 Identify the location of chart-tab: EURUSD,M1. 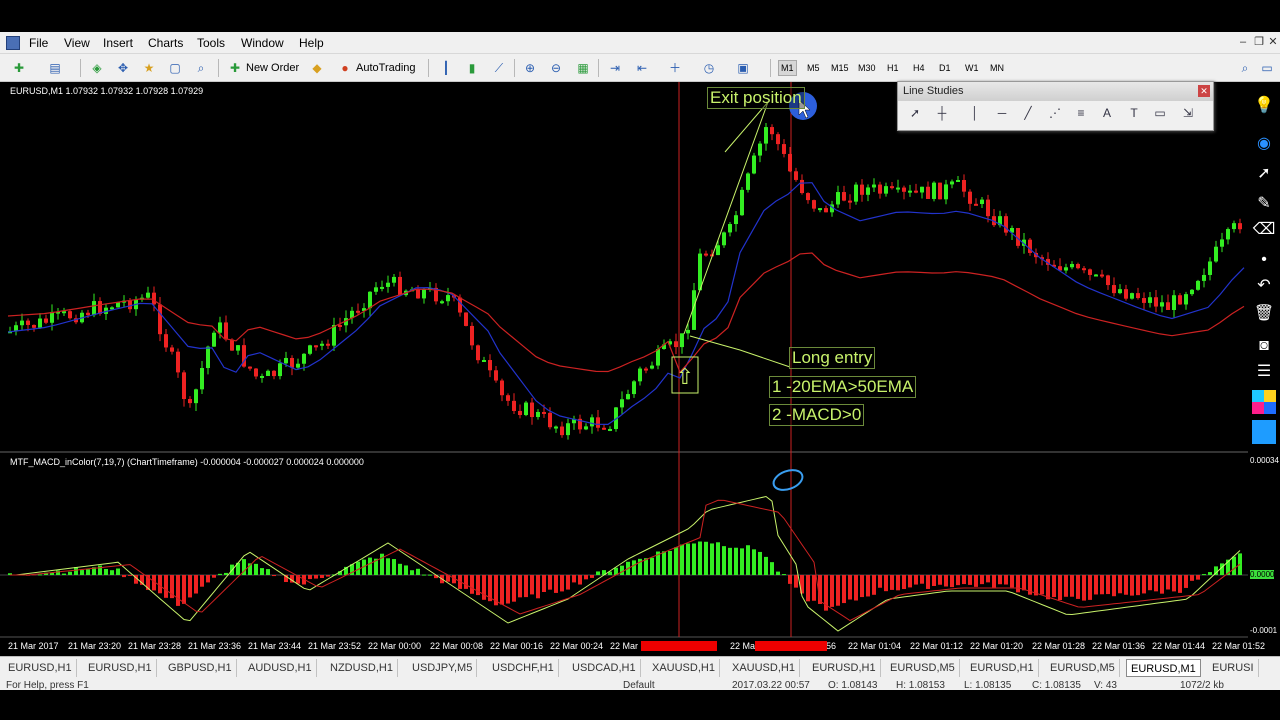
(1163, 668).